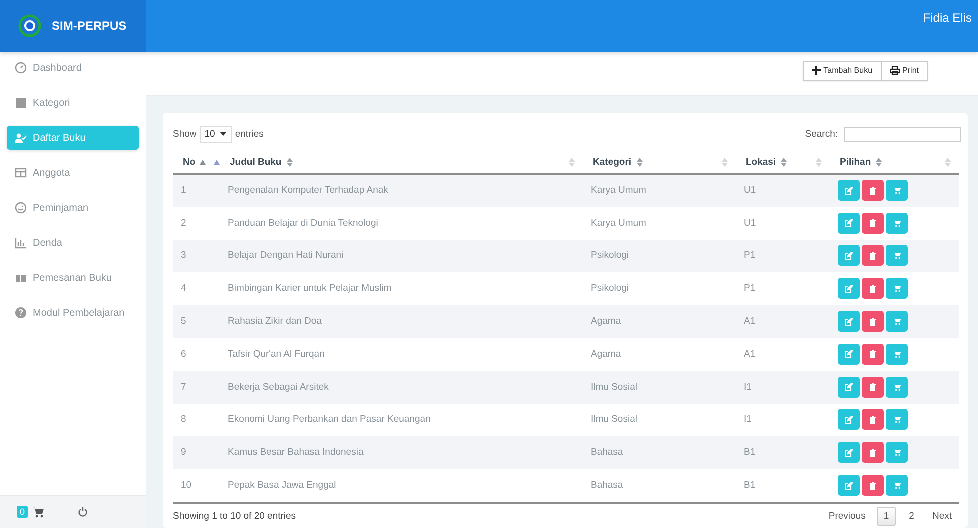 This screenshot has width=978, height=528. Describe the element at coordinates (816, 70) in the screenshot. I see `plus-icon` at that location.